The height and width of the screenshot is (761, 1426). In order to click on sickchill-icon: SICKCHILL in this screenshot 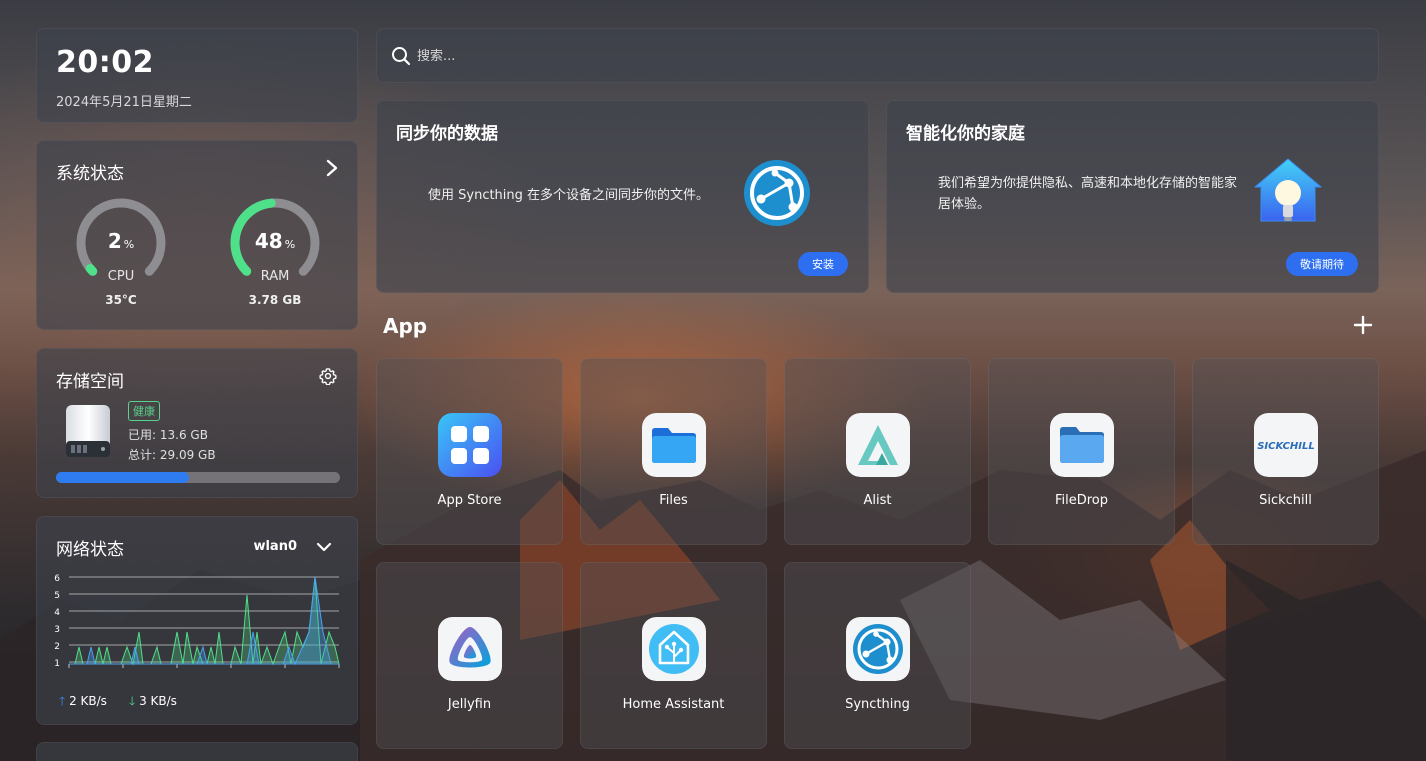, I will do `click(1286, 445)`.